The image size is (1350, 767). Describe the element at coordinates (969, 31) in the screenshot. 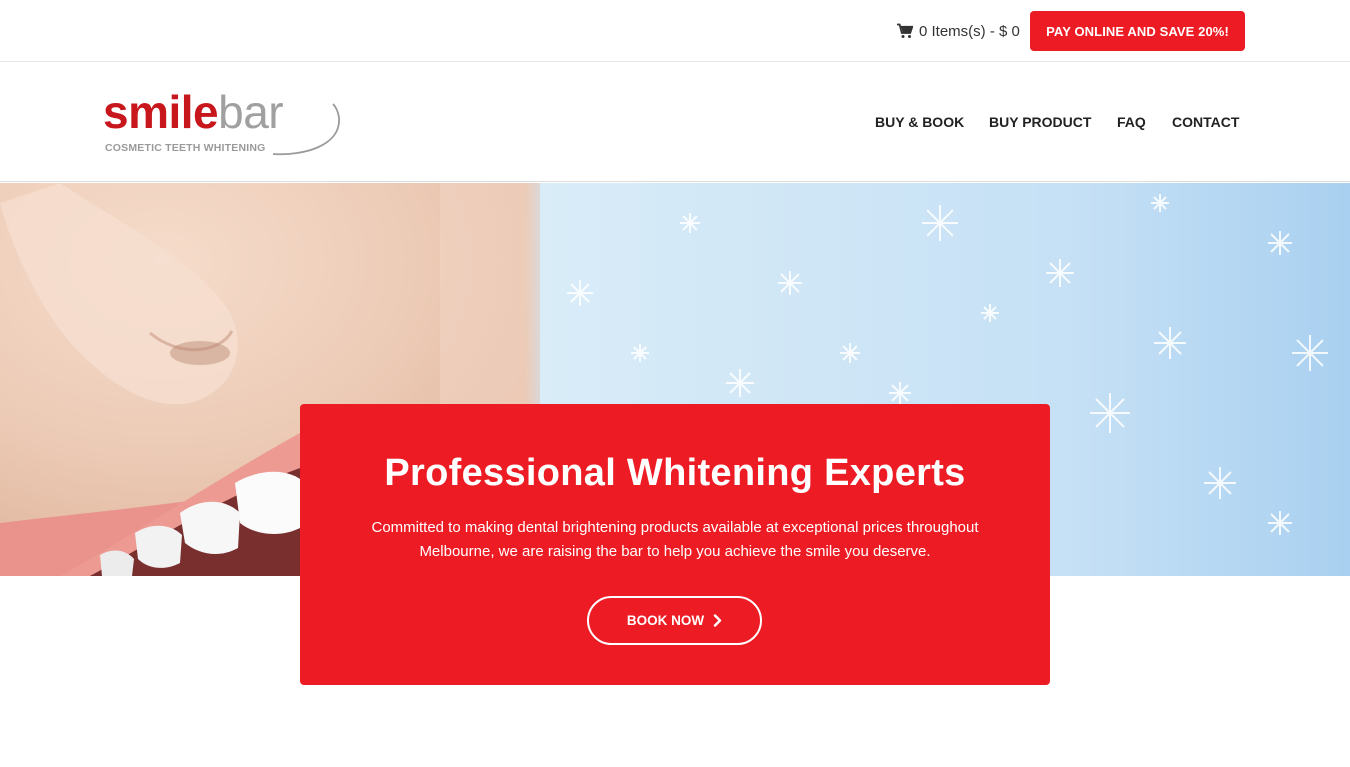

I see `cart-summary: 0 Items(s) - $ 0` at that location.